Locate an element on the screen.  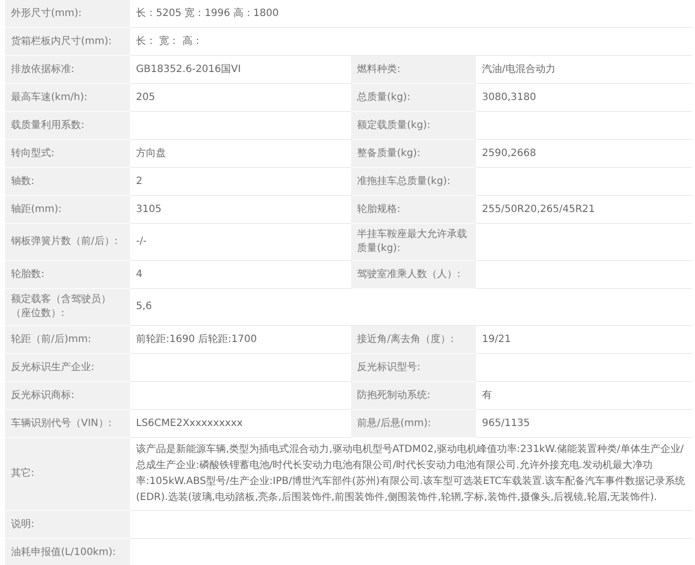
field-label: 车辆识别代号（VIN）: is located at coordinates (67, 424).